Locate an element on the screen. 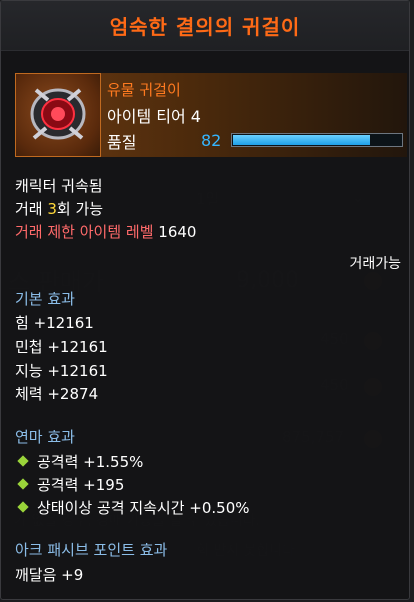  quality-value: 82 is located at coordinates (211, 140).